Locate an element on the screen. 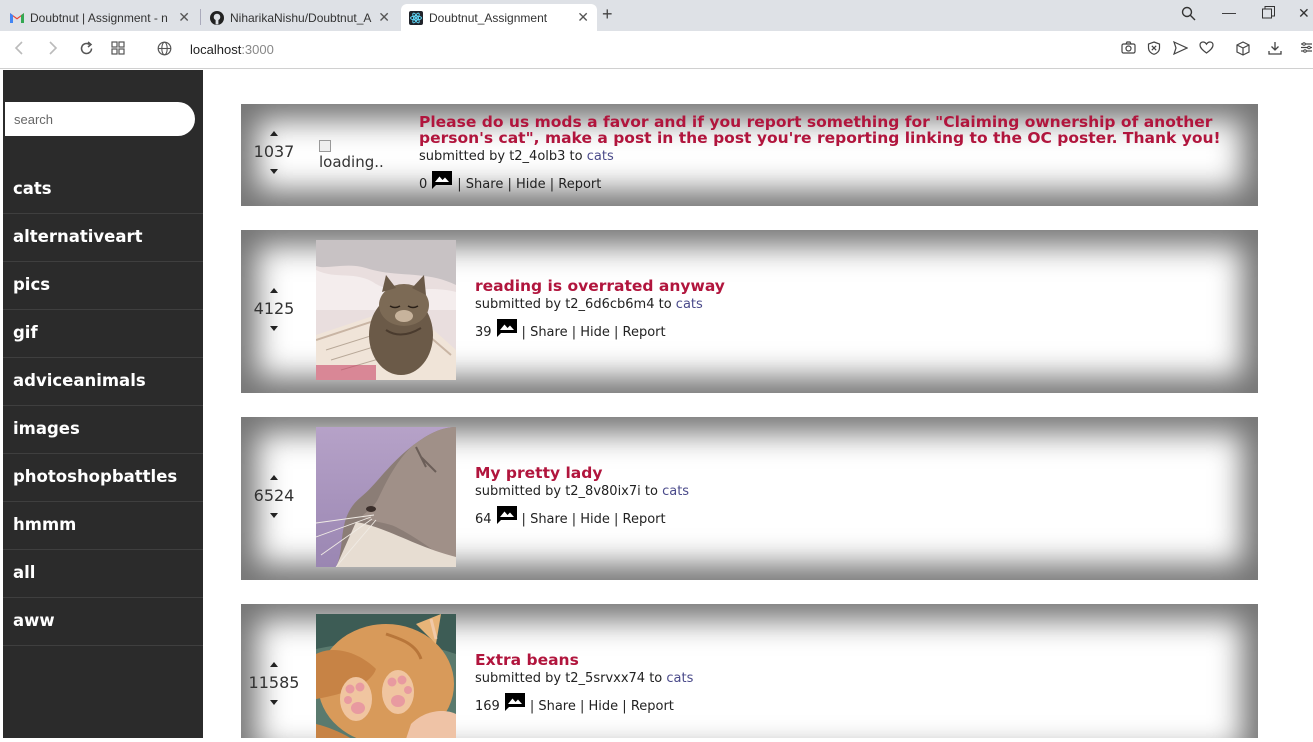 This screenshot has height=742, width=1313. post-submitted-by: submitted by t2_4olb3 to cats is located at coordinates (516, 156).